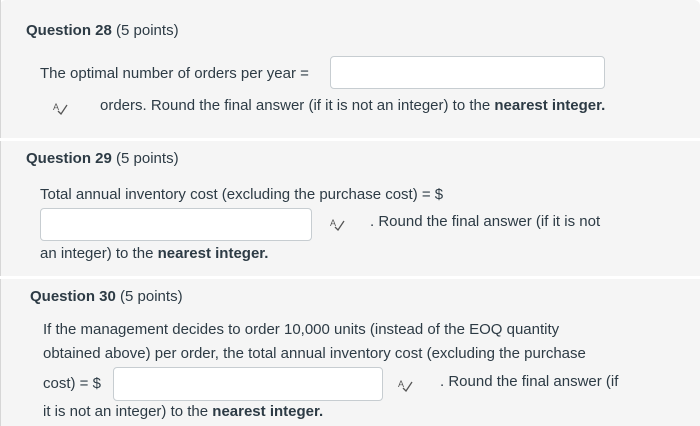 Image resolution: width=700 pixels, height=426 pixels. What do you see at coordinates (485, 221) in the screenshot?
I see `after-box-text: . Round the final answer (if it is not` at bounding box center [485, 221].